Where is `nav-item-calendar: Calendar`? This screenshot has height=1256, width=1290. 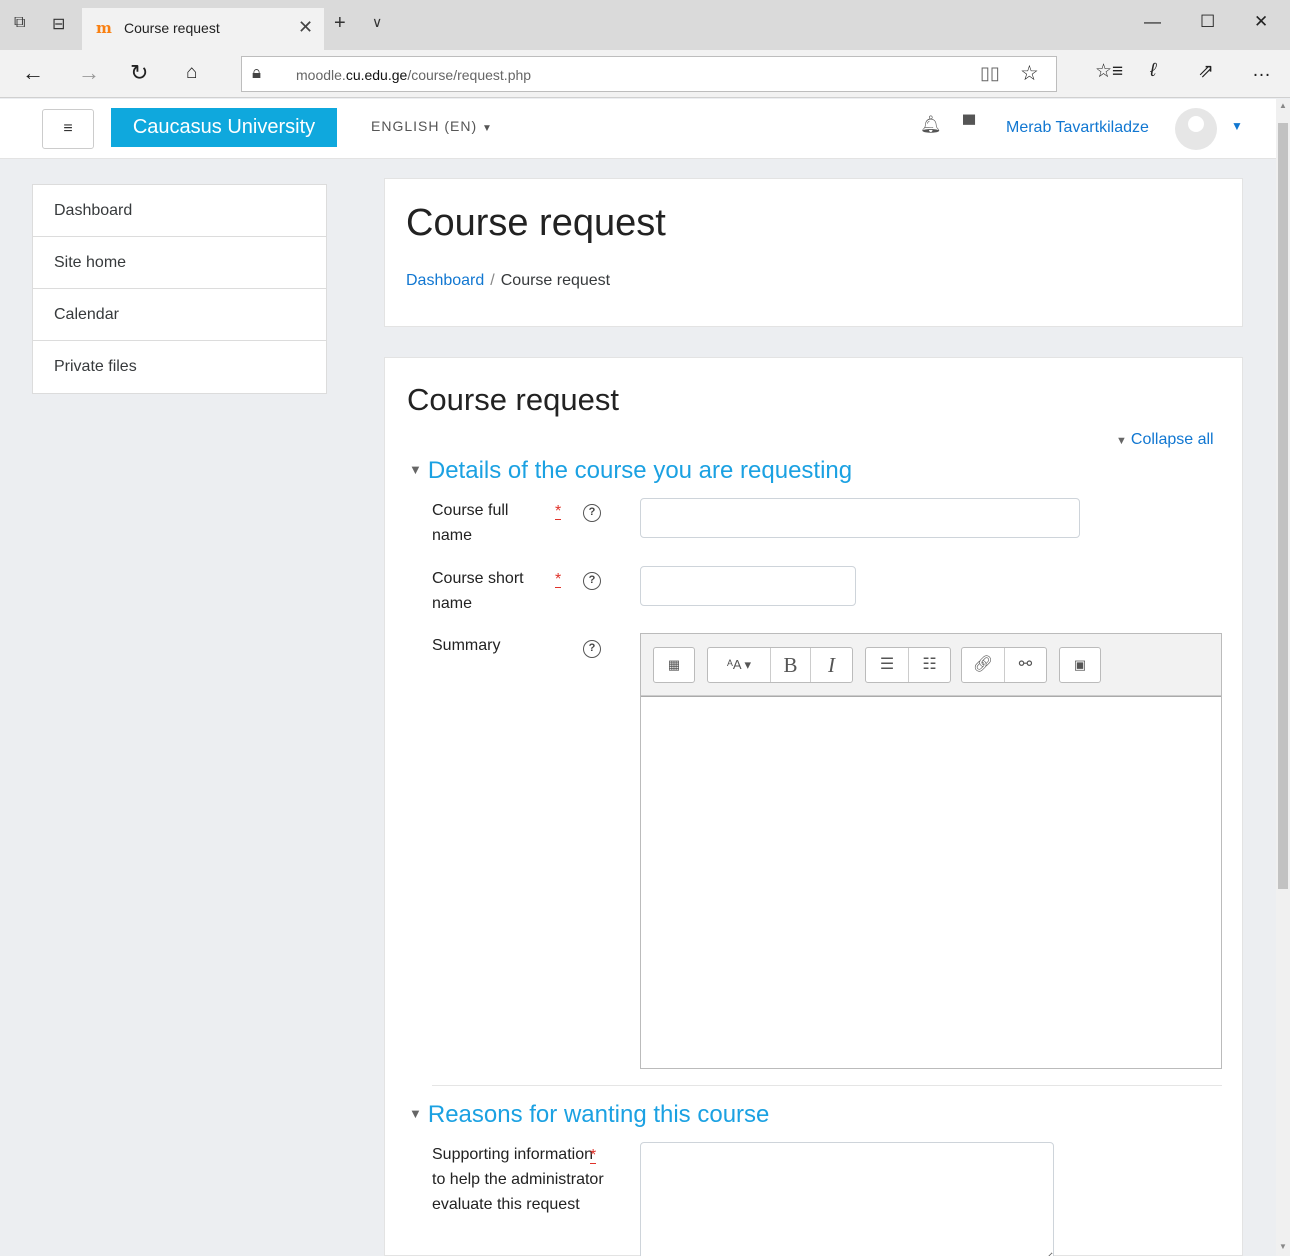
nav-item-calendar: Calendar is located at coordinates (179, 315).